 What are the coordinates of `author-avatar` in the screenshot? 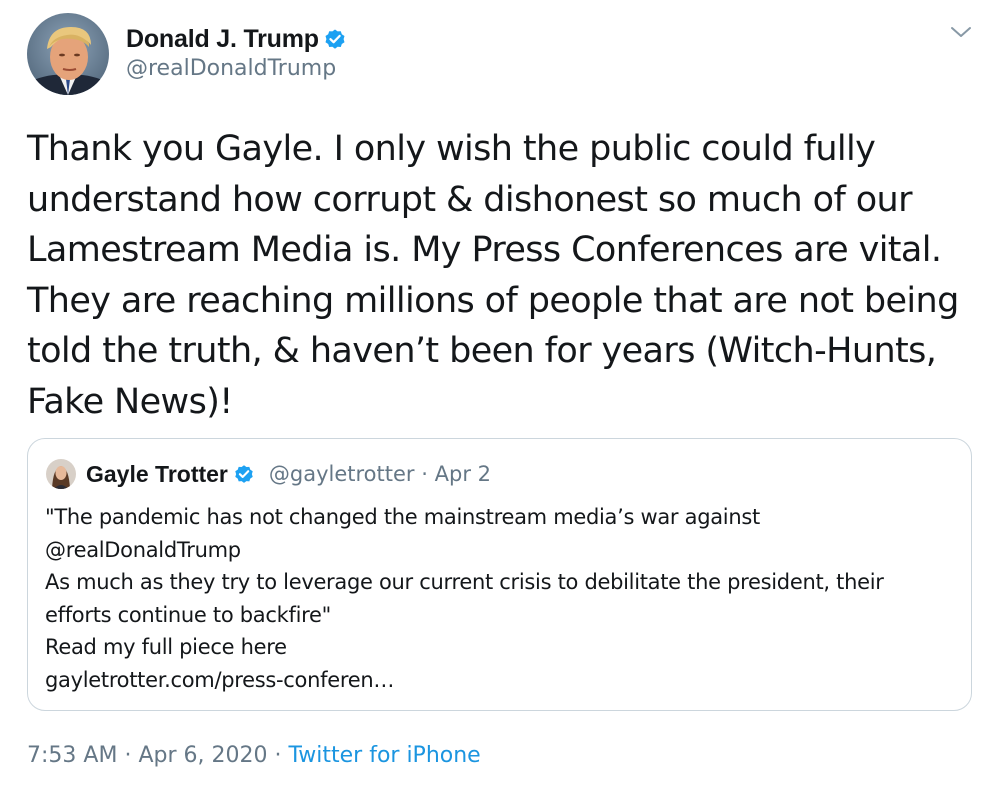 It's located at (68, 54).